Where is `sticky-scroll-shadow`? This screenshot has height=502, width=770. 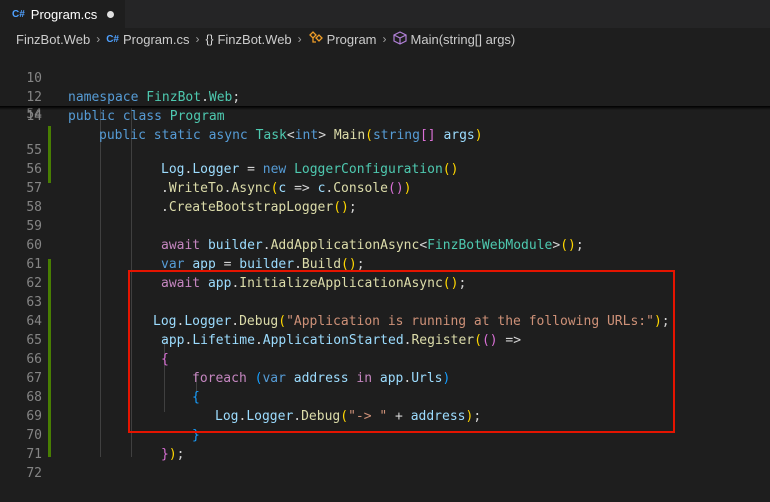 sticky-scroll-shadow is located at coordinates (385, 108).